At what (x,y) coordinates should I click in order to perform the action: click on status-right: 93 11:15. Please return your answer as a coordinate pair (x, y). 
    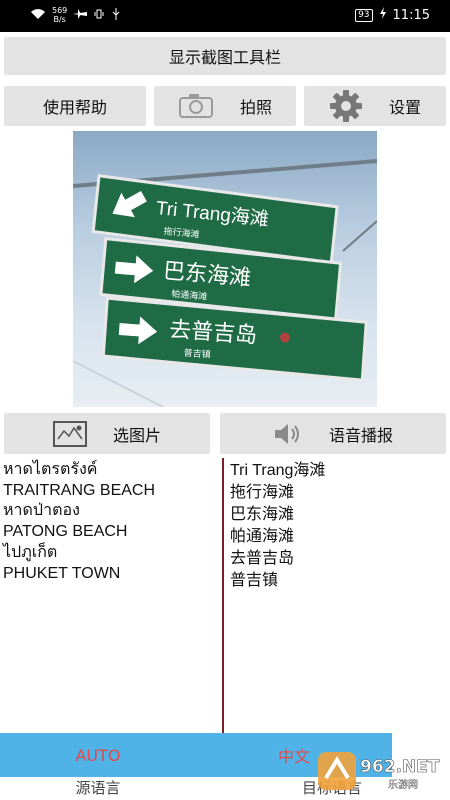
    Looking at the image, I should click on (392, 15).